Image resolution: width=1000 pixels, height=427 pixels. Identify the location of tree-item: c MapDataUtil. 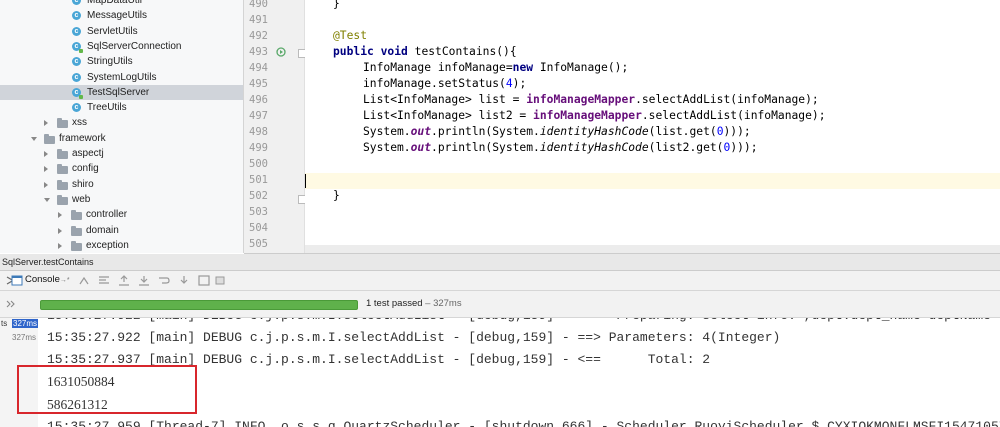
(121, 4).